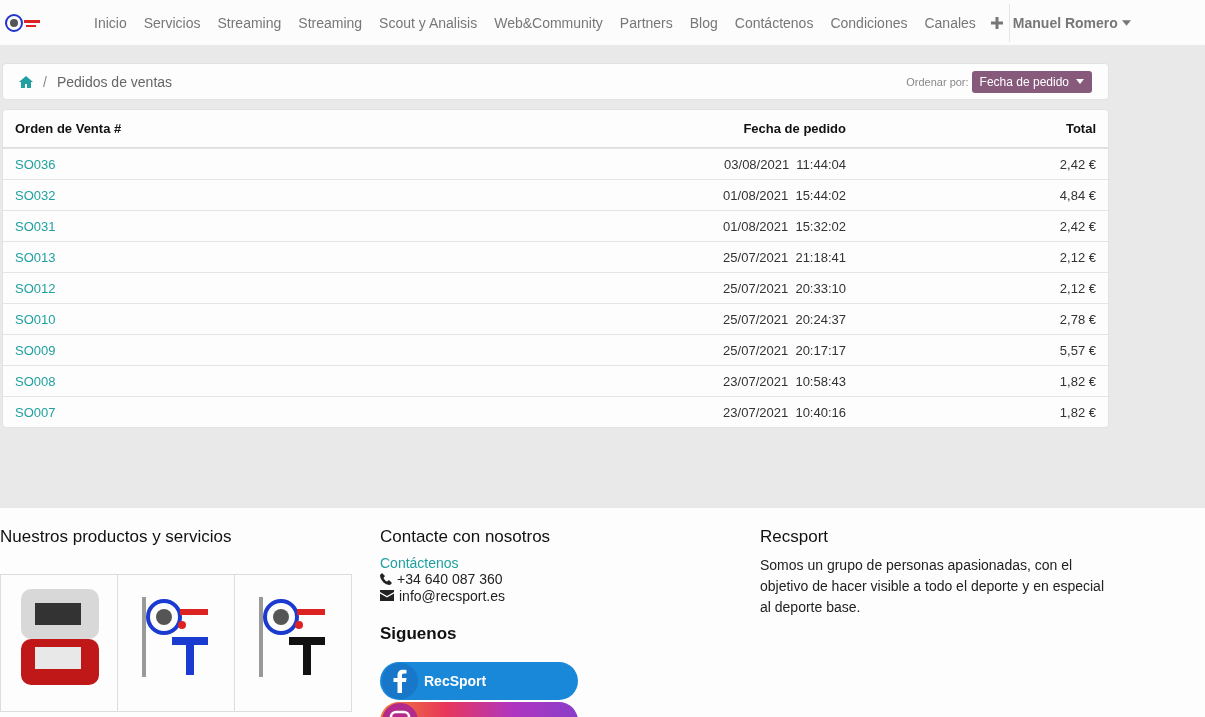  Describe the element at coordinates (950, 22) in the screenshot. I see `nav-link: Canales` at that location.